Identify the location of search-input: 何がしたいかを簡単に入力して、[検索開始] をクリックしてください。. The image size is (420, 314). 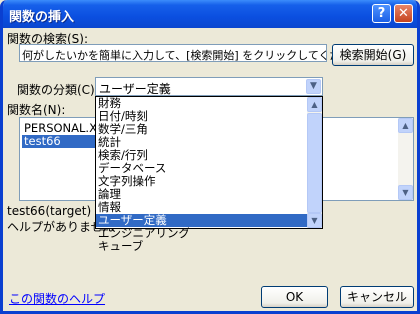
(196, 53).